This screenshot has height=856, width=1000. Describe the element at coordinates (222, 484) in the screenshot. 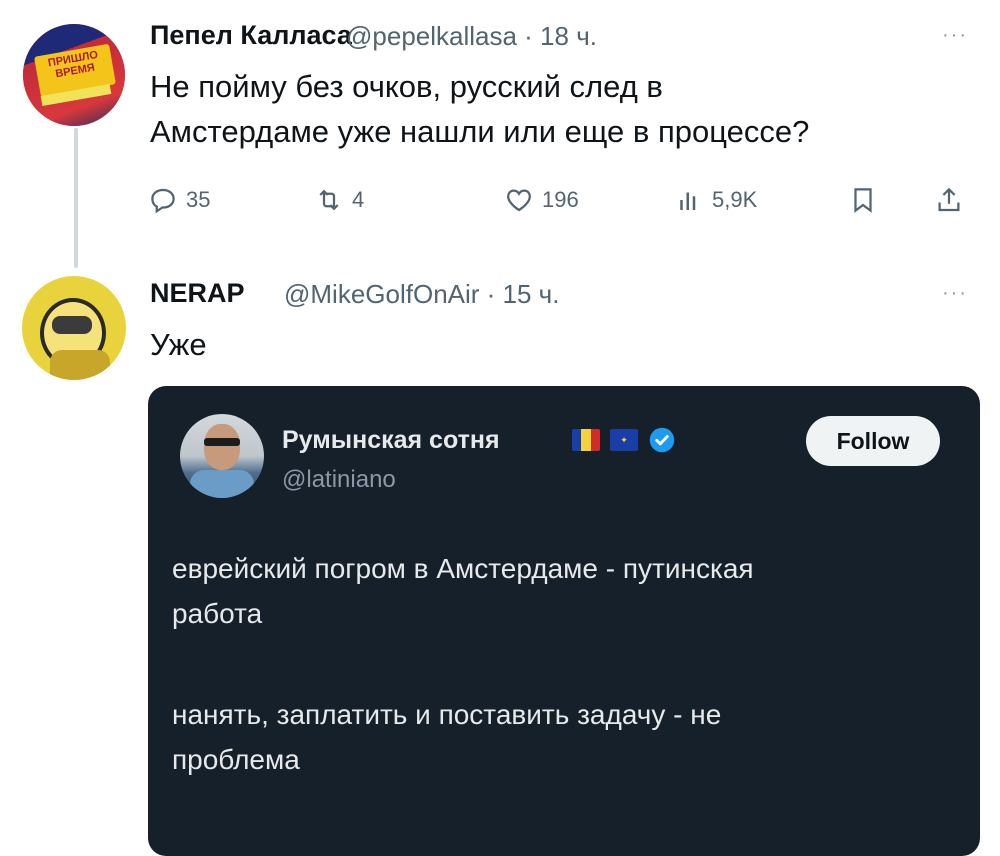

I see `avatar-shirt` at that location.